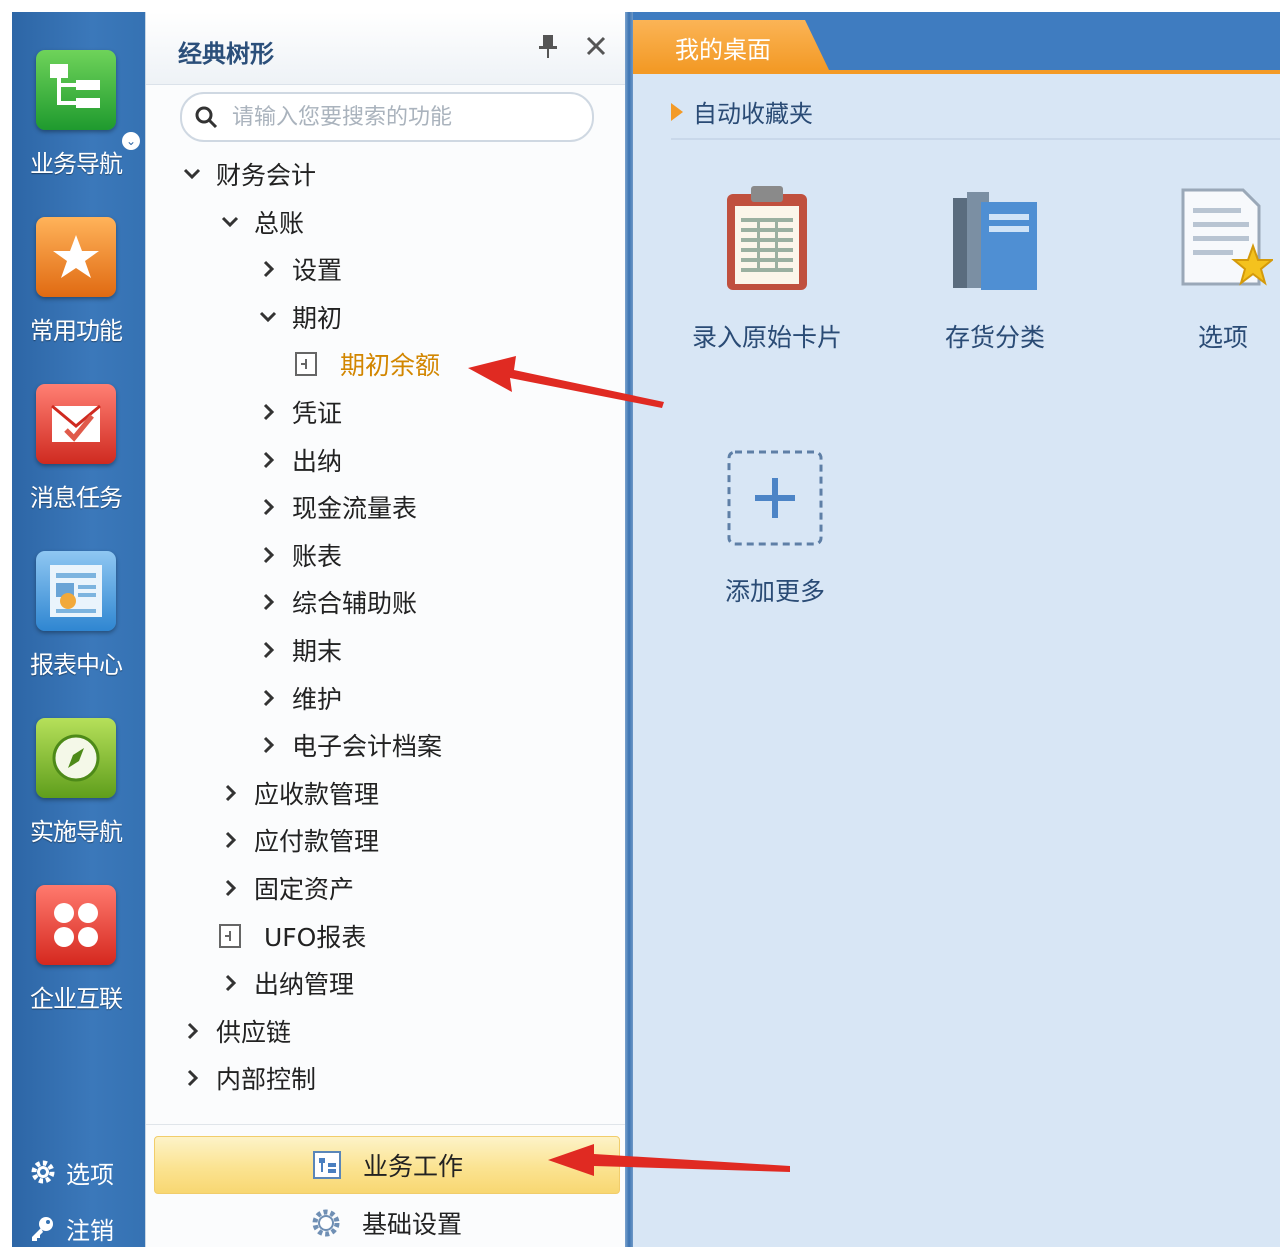 The width and height of the screenshot is (1280, 1248). Describe the element at coordinates (76, 999) in the screenshot. I see `nav-label: 企业互联` at that location.